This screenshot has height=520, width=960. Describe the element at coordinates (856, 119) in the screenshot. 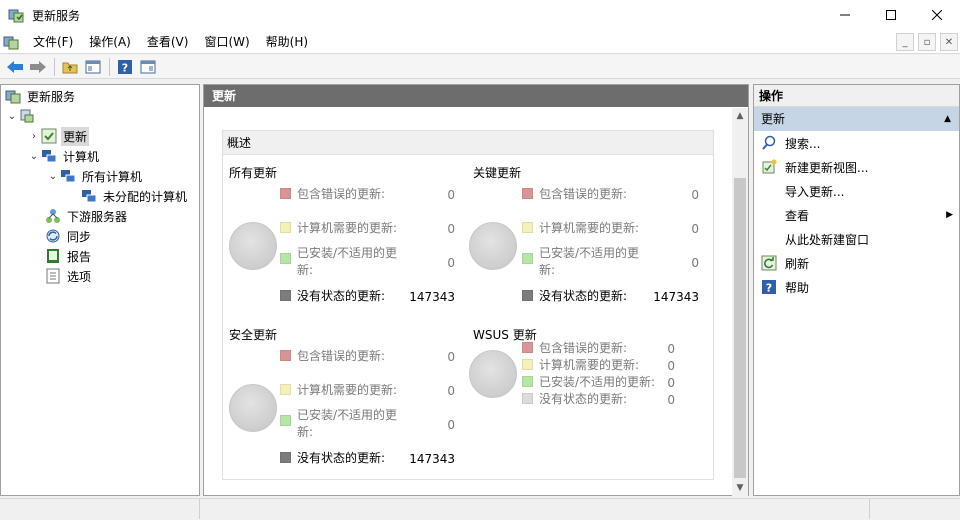

I see `actions-subheader: 更新 ▲` at that location.